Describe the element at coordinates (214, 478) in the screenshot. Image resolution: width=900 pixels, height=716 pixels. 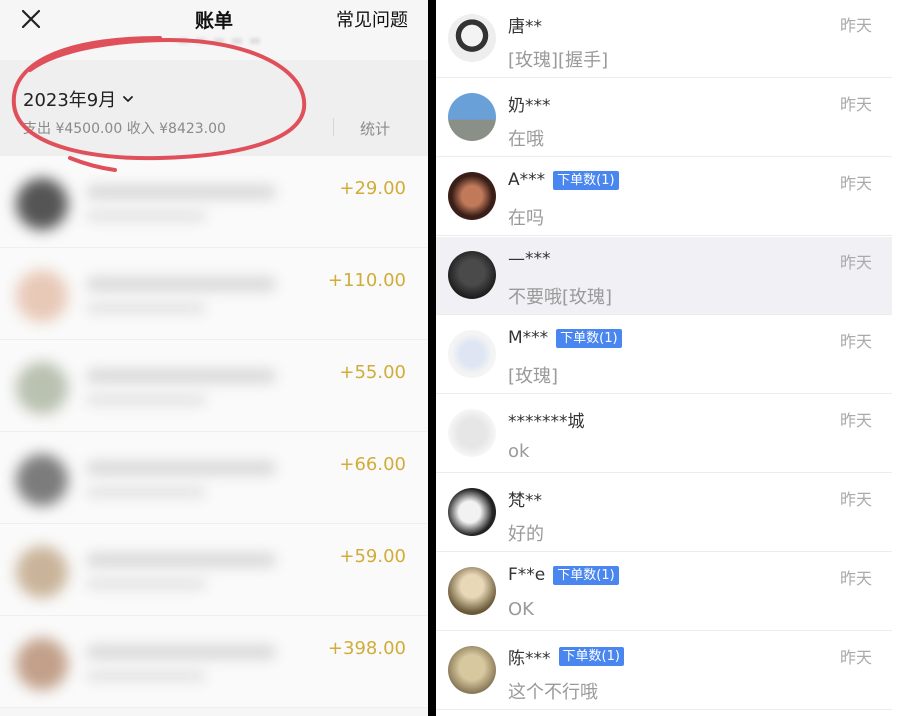
I see `transaction-row: +66.00` at that location.